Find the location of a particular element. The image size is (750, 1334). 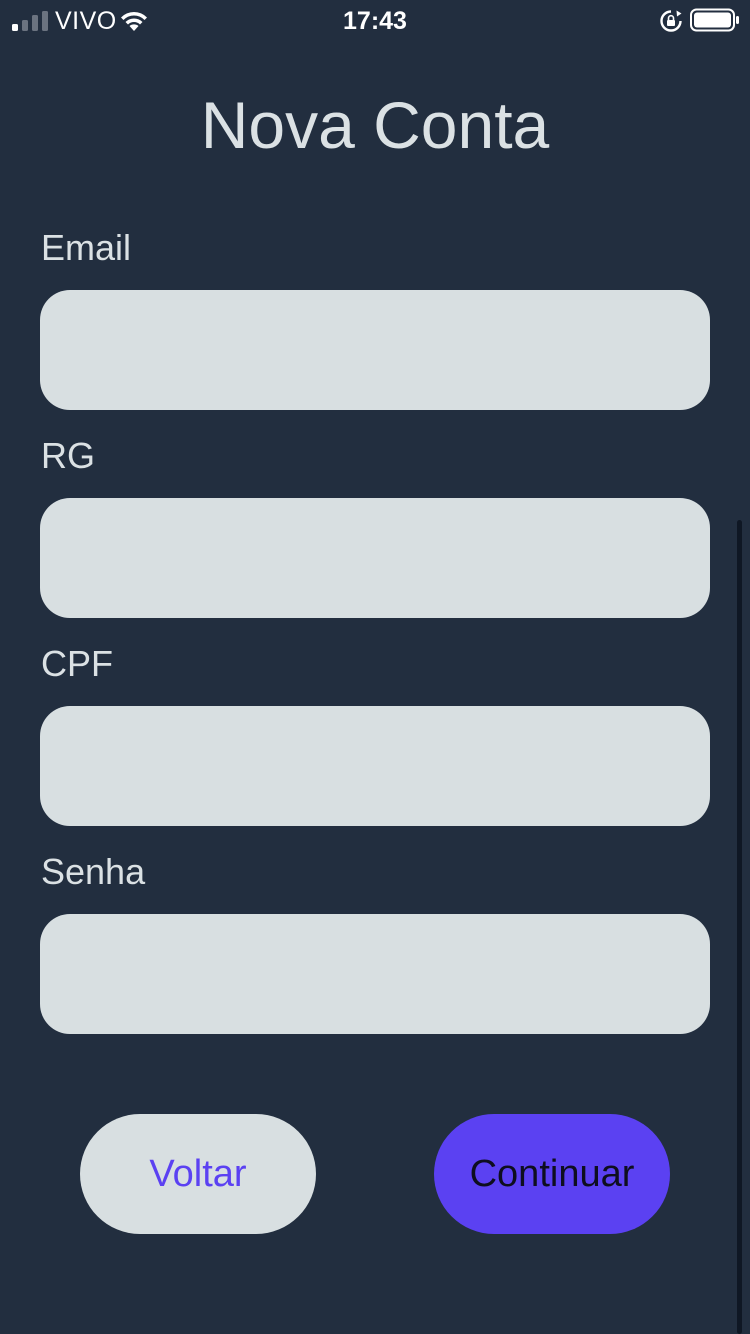

rotation-lock-icon is located at coordinates (671, 21).